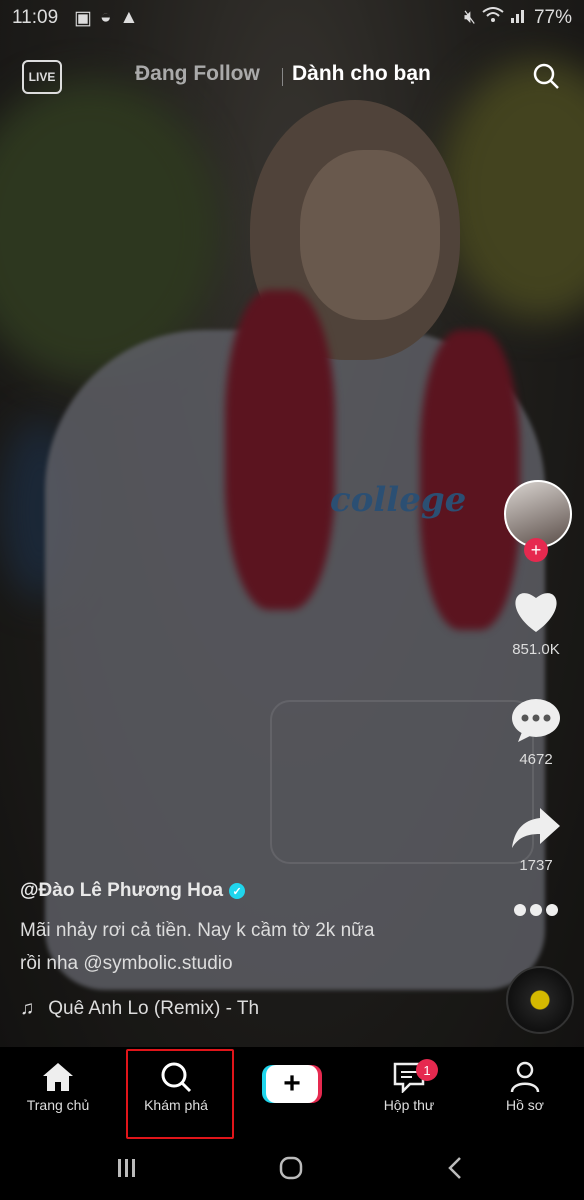 This screenshot has height=1200, width=584. I want to click on tab-divider, so click(282, 77).